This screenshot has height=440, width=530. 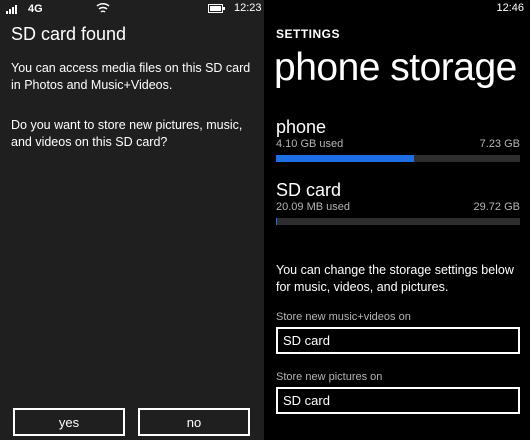 What do you see at coordinates (345, 158) in the screenshot?
I see `storage-usage-fill` at bounding box center [345, 158].